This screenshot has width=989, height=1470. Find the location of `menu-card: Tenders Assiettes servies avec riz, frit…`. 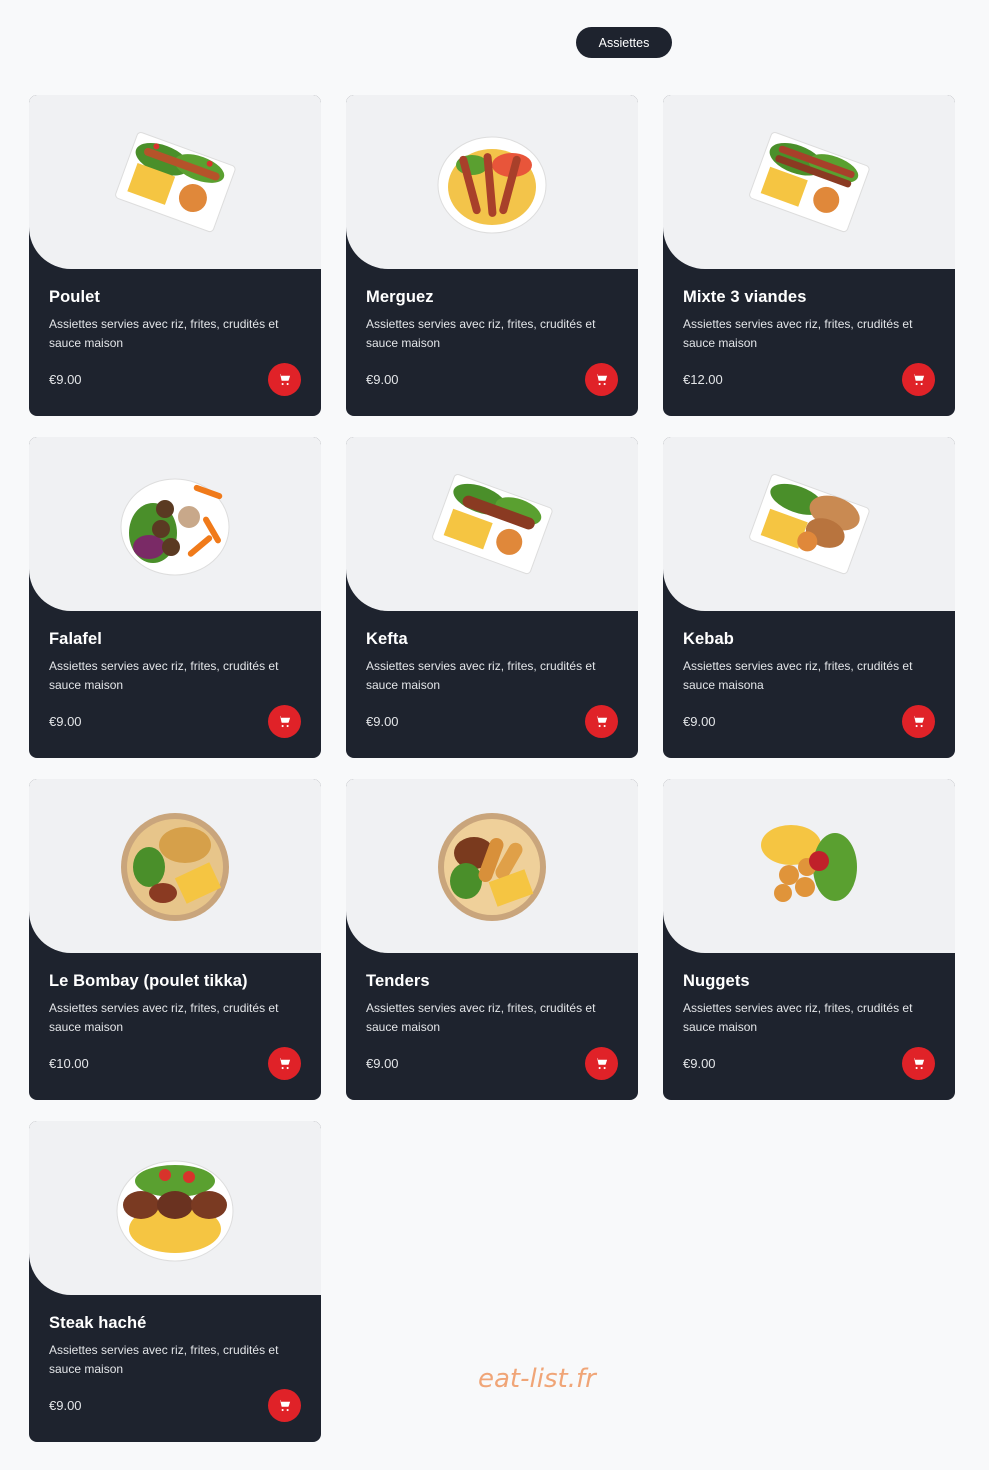

menu-card: Tenders Assiettes servies avec riz, frit… is located at coordinates (492, 939).